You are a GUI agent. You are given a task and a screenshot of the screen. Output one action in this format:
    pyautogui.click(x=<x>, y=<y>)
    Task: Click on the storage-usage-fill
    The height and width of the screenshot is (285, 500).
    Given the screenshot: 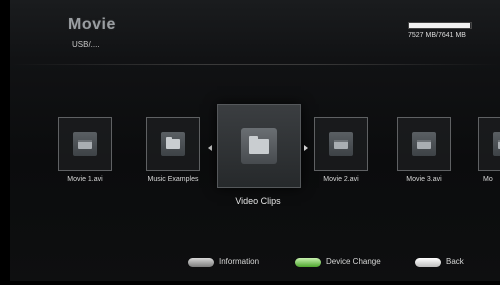 What is the action you would take?
    pyautogui.click(x=440, y=25)
    